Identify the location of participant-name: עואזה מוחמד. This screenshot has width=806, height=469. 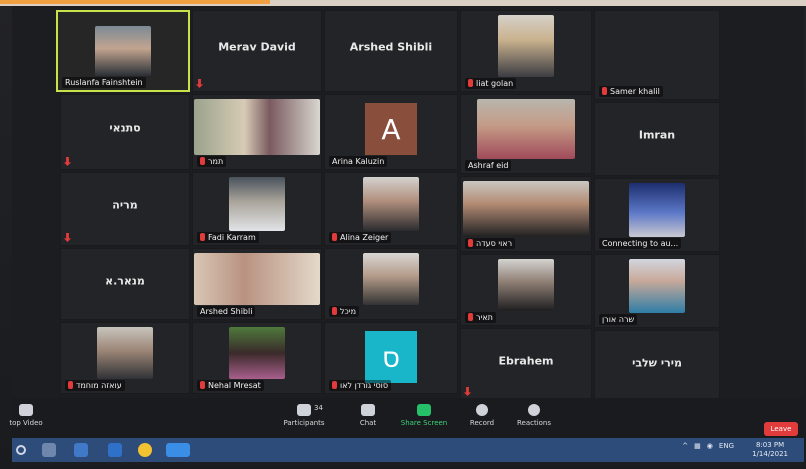
(99, 385).